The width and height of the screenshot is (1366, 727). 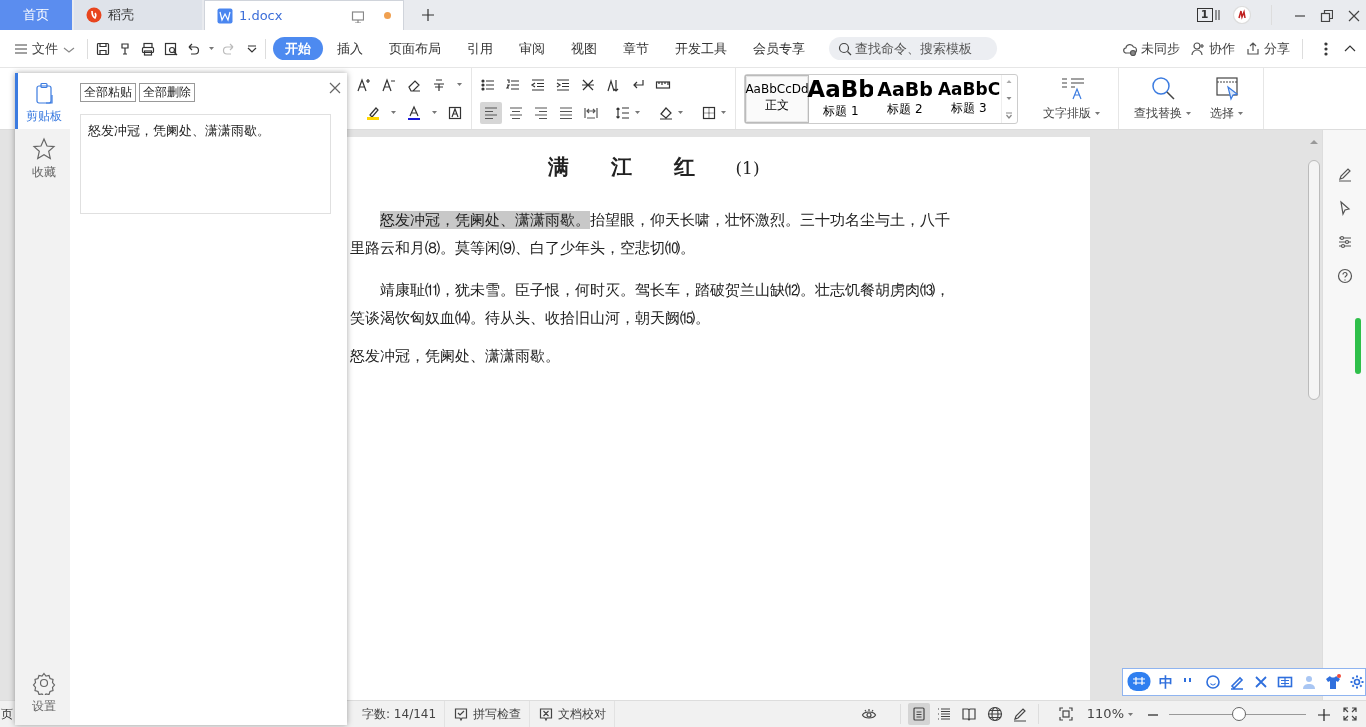 I want to click on restore-icon, so click(x=1325, y=15).